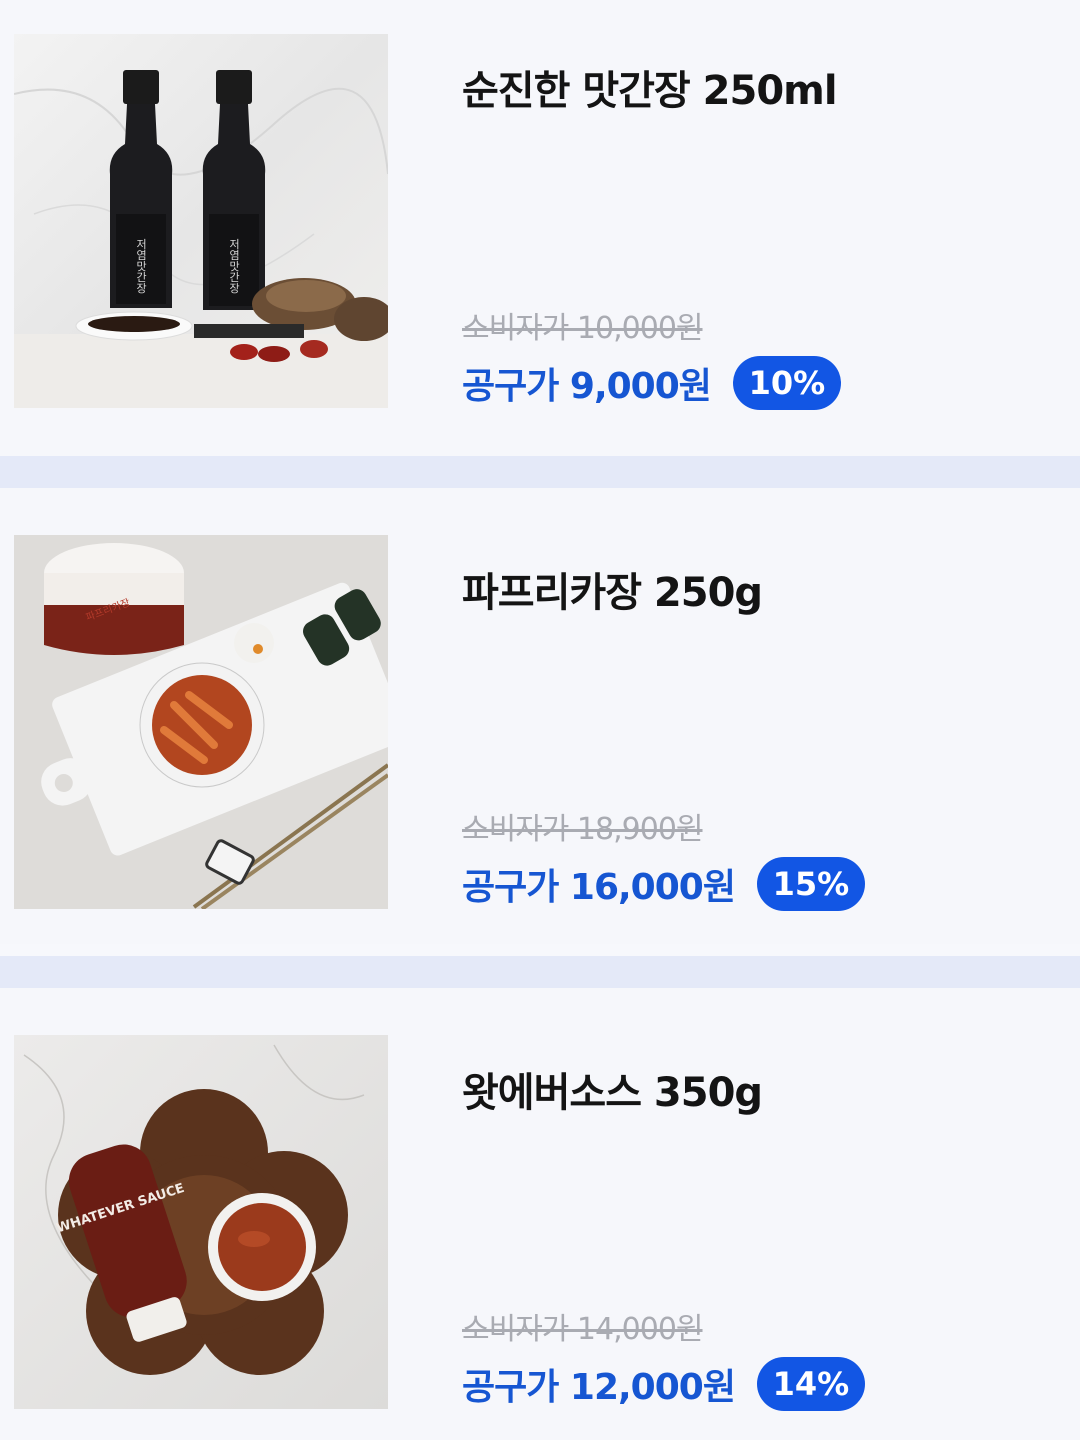 The height and width of the screenshot is (1440, 1080). I want to click on whatever-sauce-photo: WHATEVER SAUCE, so click(201, 1222).